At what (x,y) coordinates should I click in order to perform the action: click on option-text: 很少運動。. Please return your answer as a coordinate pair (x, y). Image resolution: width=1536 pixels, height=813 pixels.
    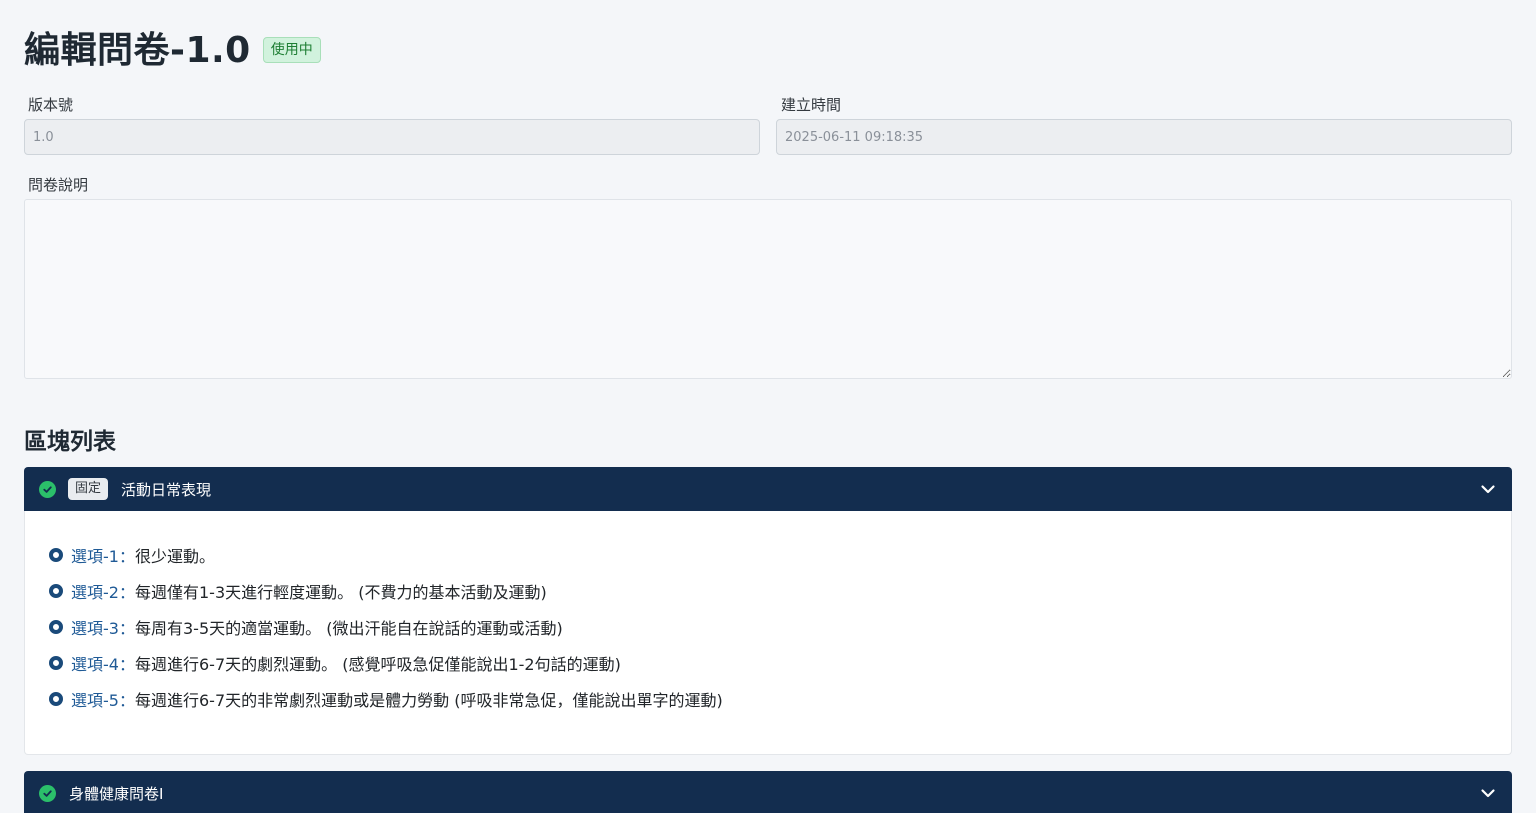
    Looking at the image, I should click on (174, 556).